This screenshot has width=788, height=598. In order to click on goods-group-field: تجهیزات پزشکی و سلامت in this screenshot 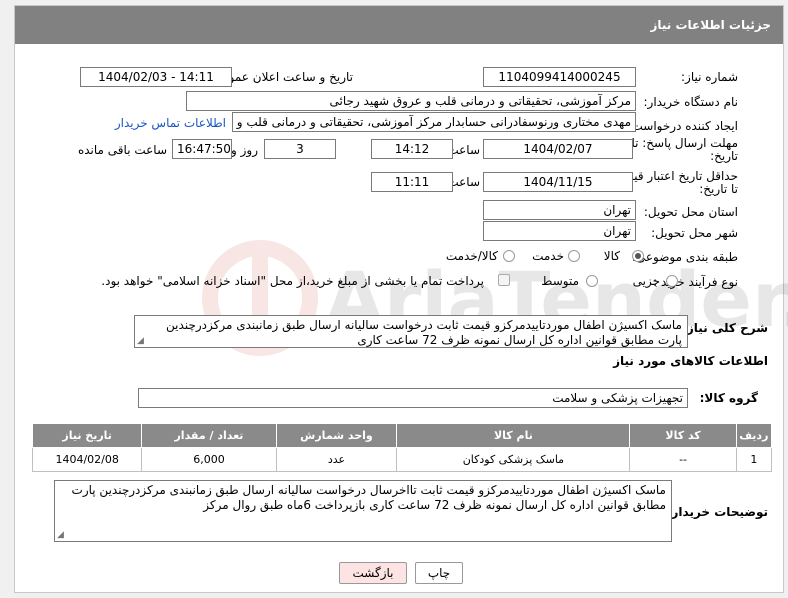, I will do `click(413, 398)`.